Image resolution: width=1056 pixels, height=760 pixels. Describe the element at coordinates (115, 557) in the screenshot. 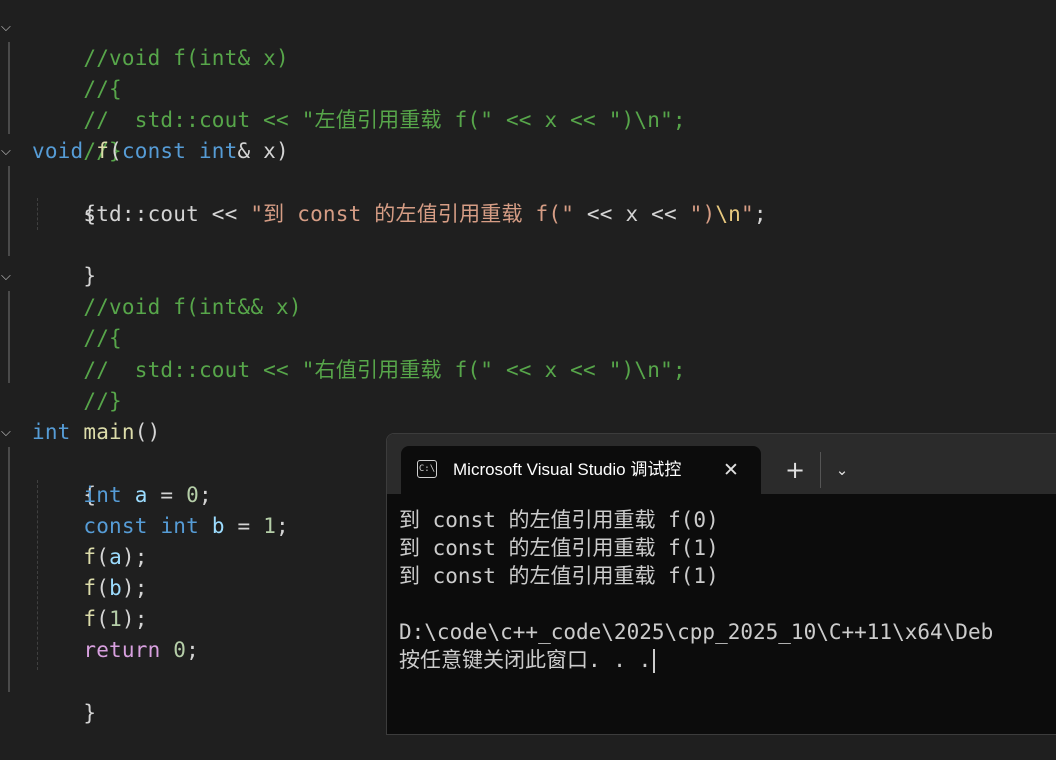

I see `argument: a` at that location.